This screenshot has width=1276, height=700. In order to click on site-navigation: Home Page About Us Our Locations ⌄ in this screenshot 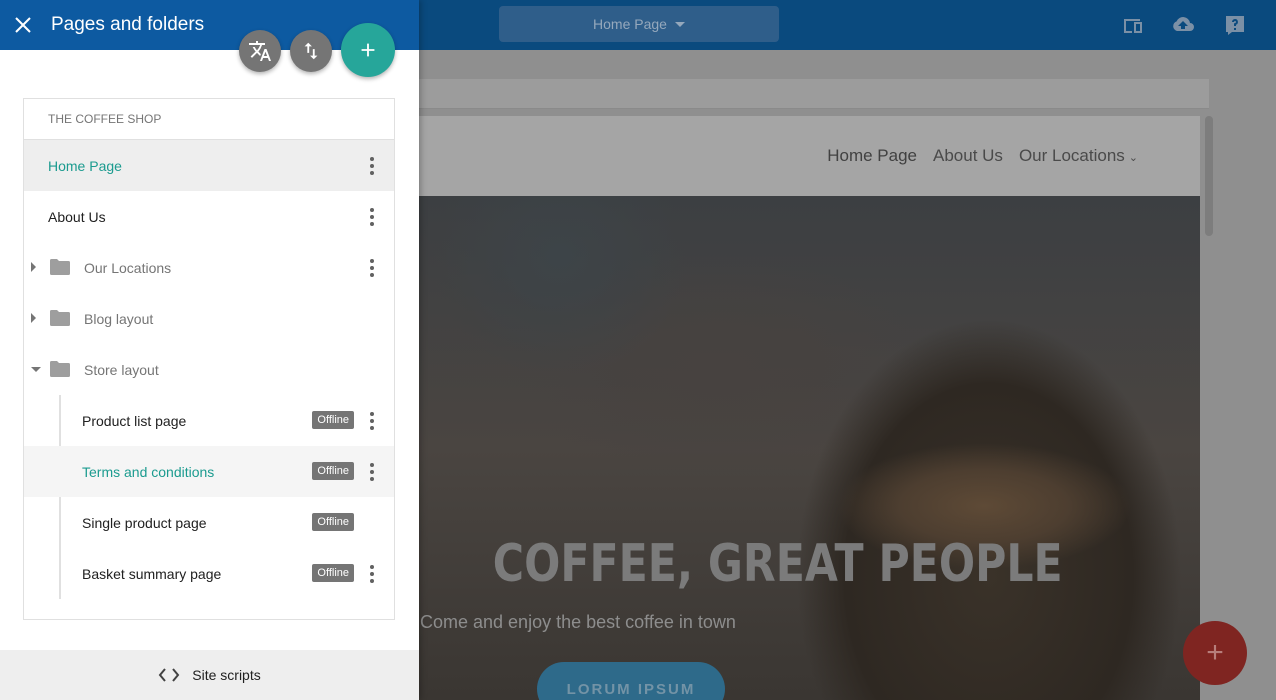, I will do `click(809, 156)`.